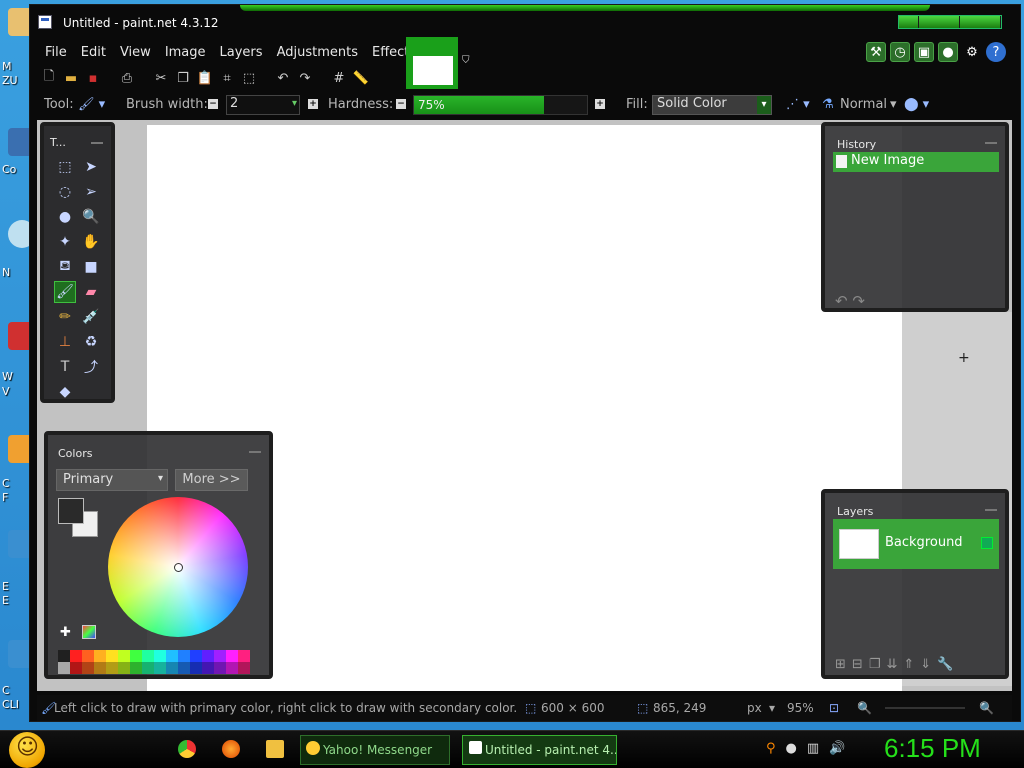 This screenshot has height=768, width=1024. Describe the element at coordinates (433, 70) in the screenshot. I see `image-thumbnail` at that location.